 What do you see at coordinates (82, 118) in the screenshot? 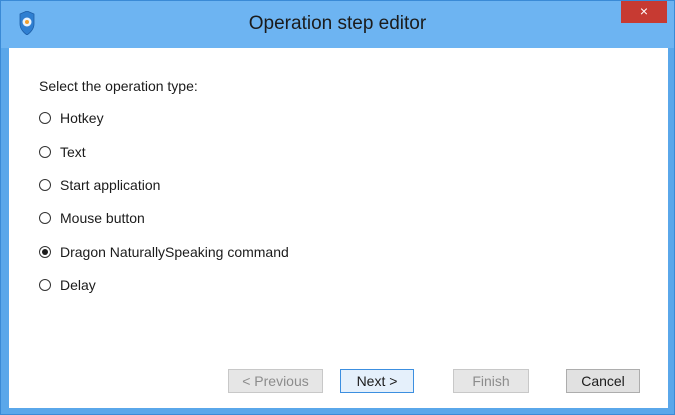
I see `option-label: Hotkey` at bounding box center [82, 118].